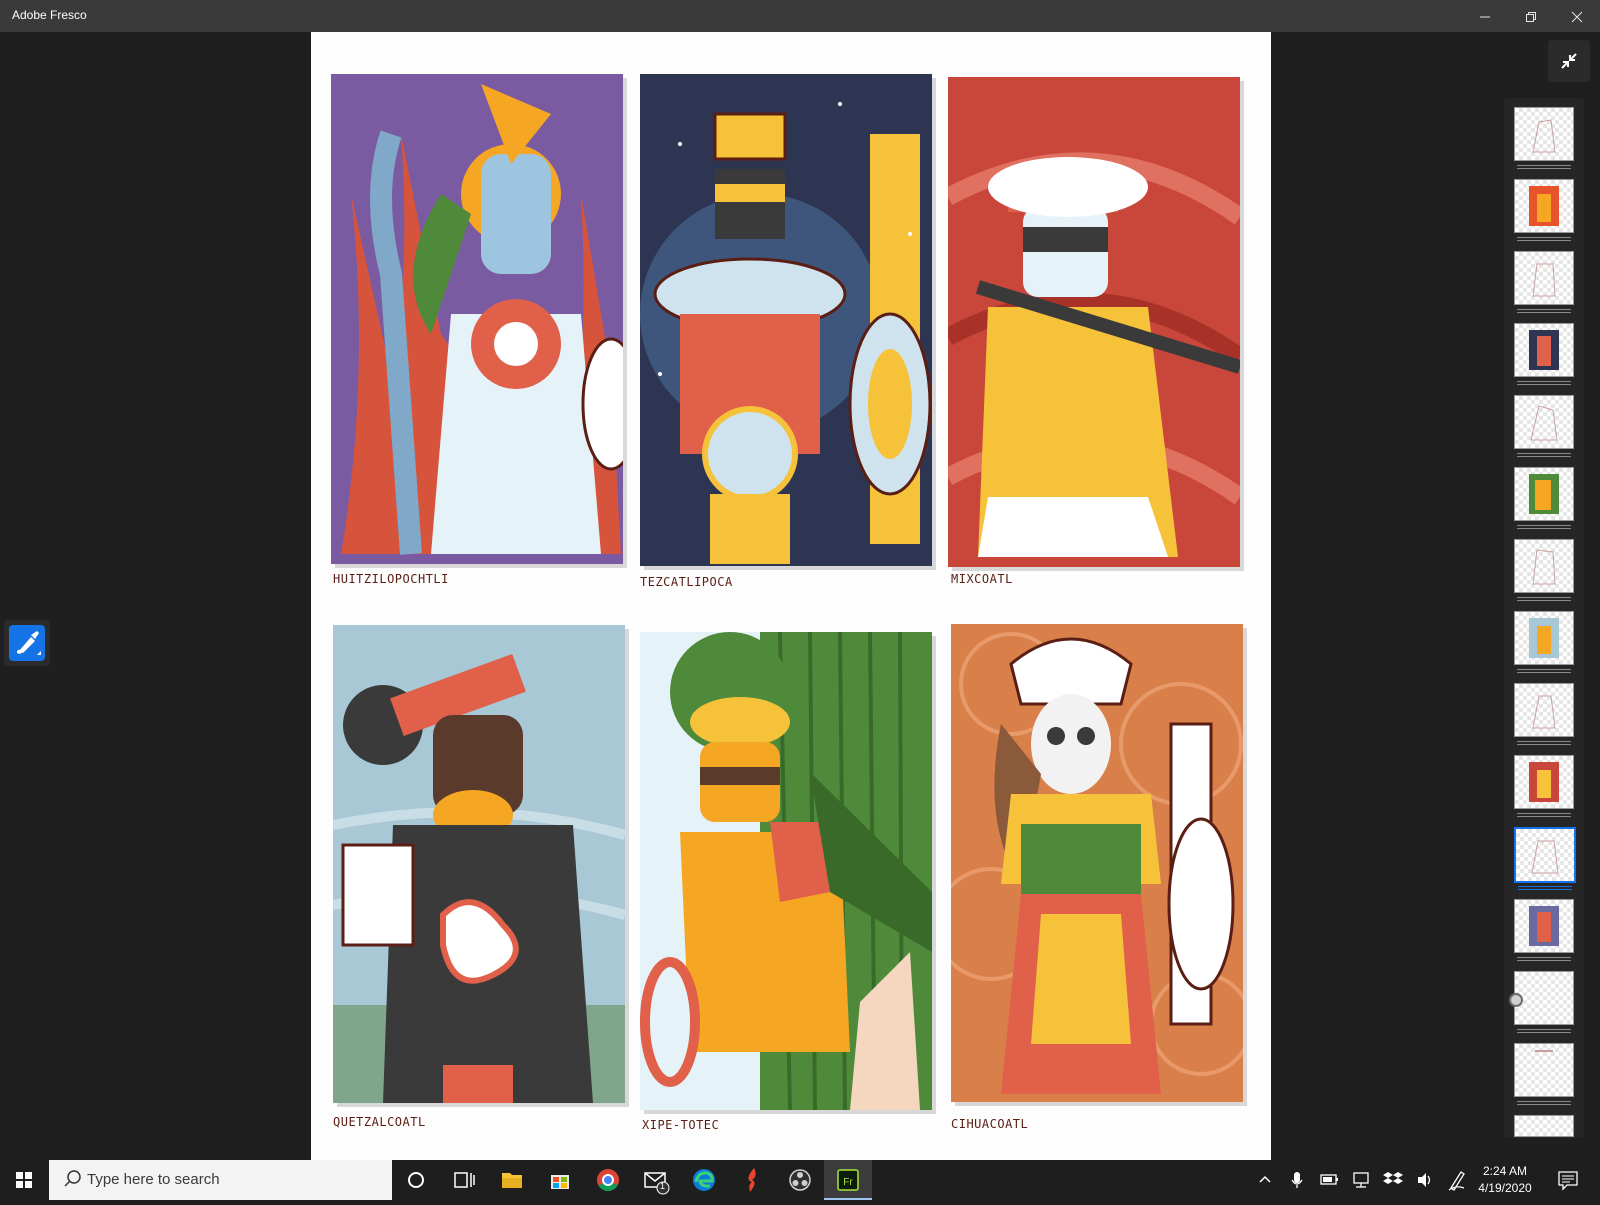  I want to click on dropbox-tray-icon, so click(1393, 1180).